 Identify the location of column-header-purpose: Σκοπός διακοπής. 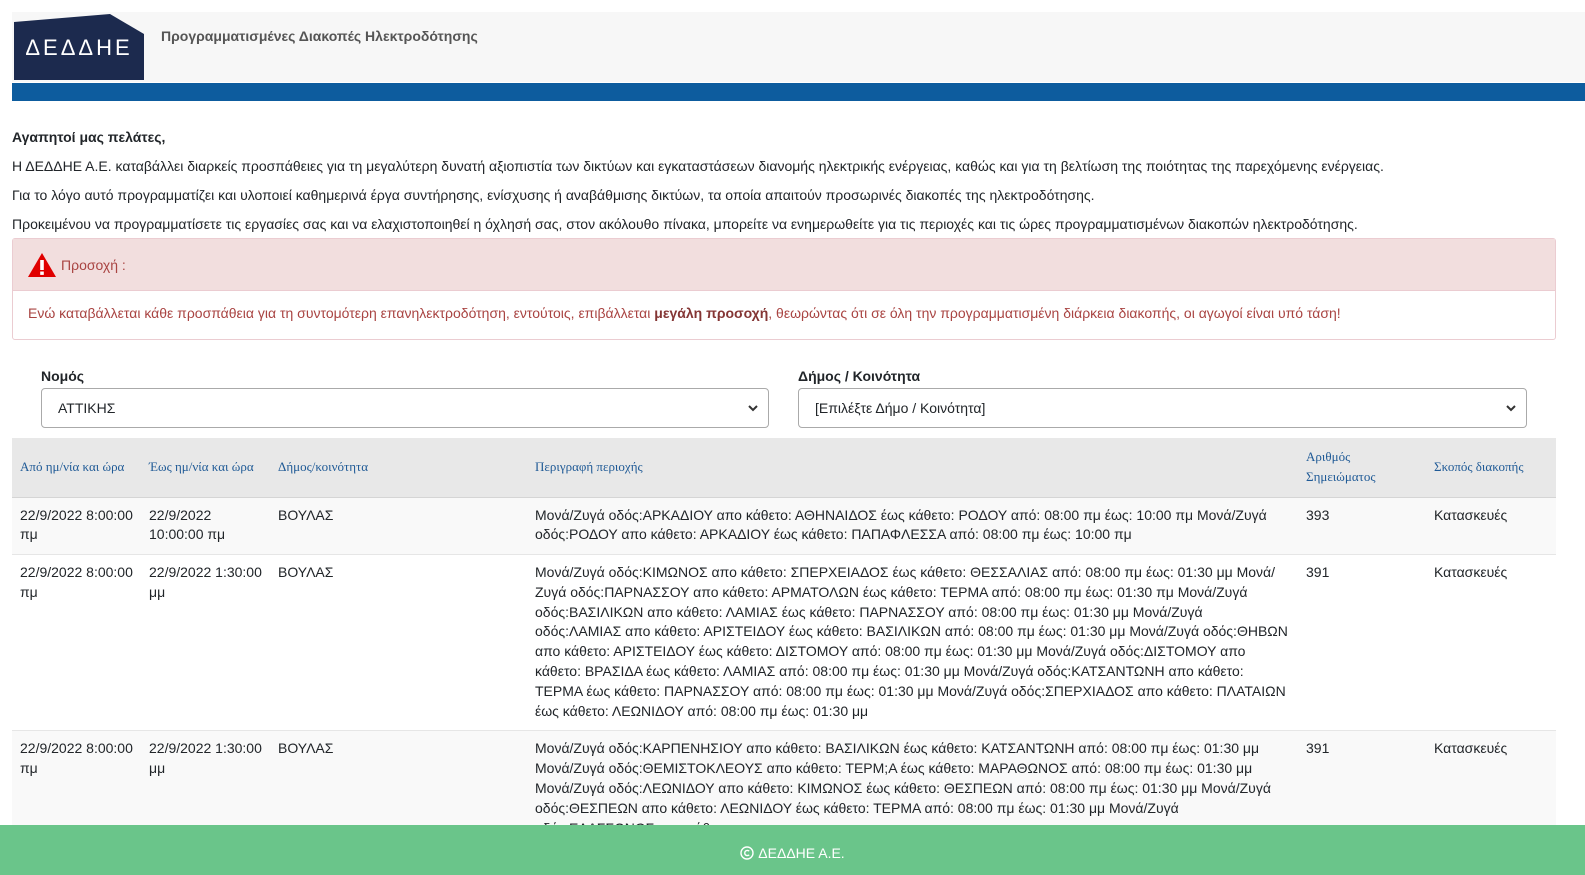
(1491, 468).